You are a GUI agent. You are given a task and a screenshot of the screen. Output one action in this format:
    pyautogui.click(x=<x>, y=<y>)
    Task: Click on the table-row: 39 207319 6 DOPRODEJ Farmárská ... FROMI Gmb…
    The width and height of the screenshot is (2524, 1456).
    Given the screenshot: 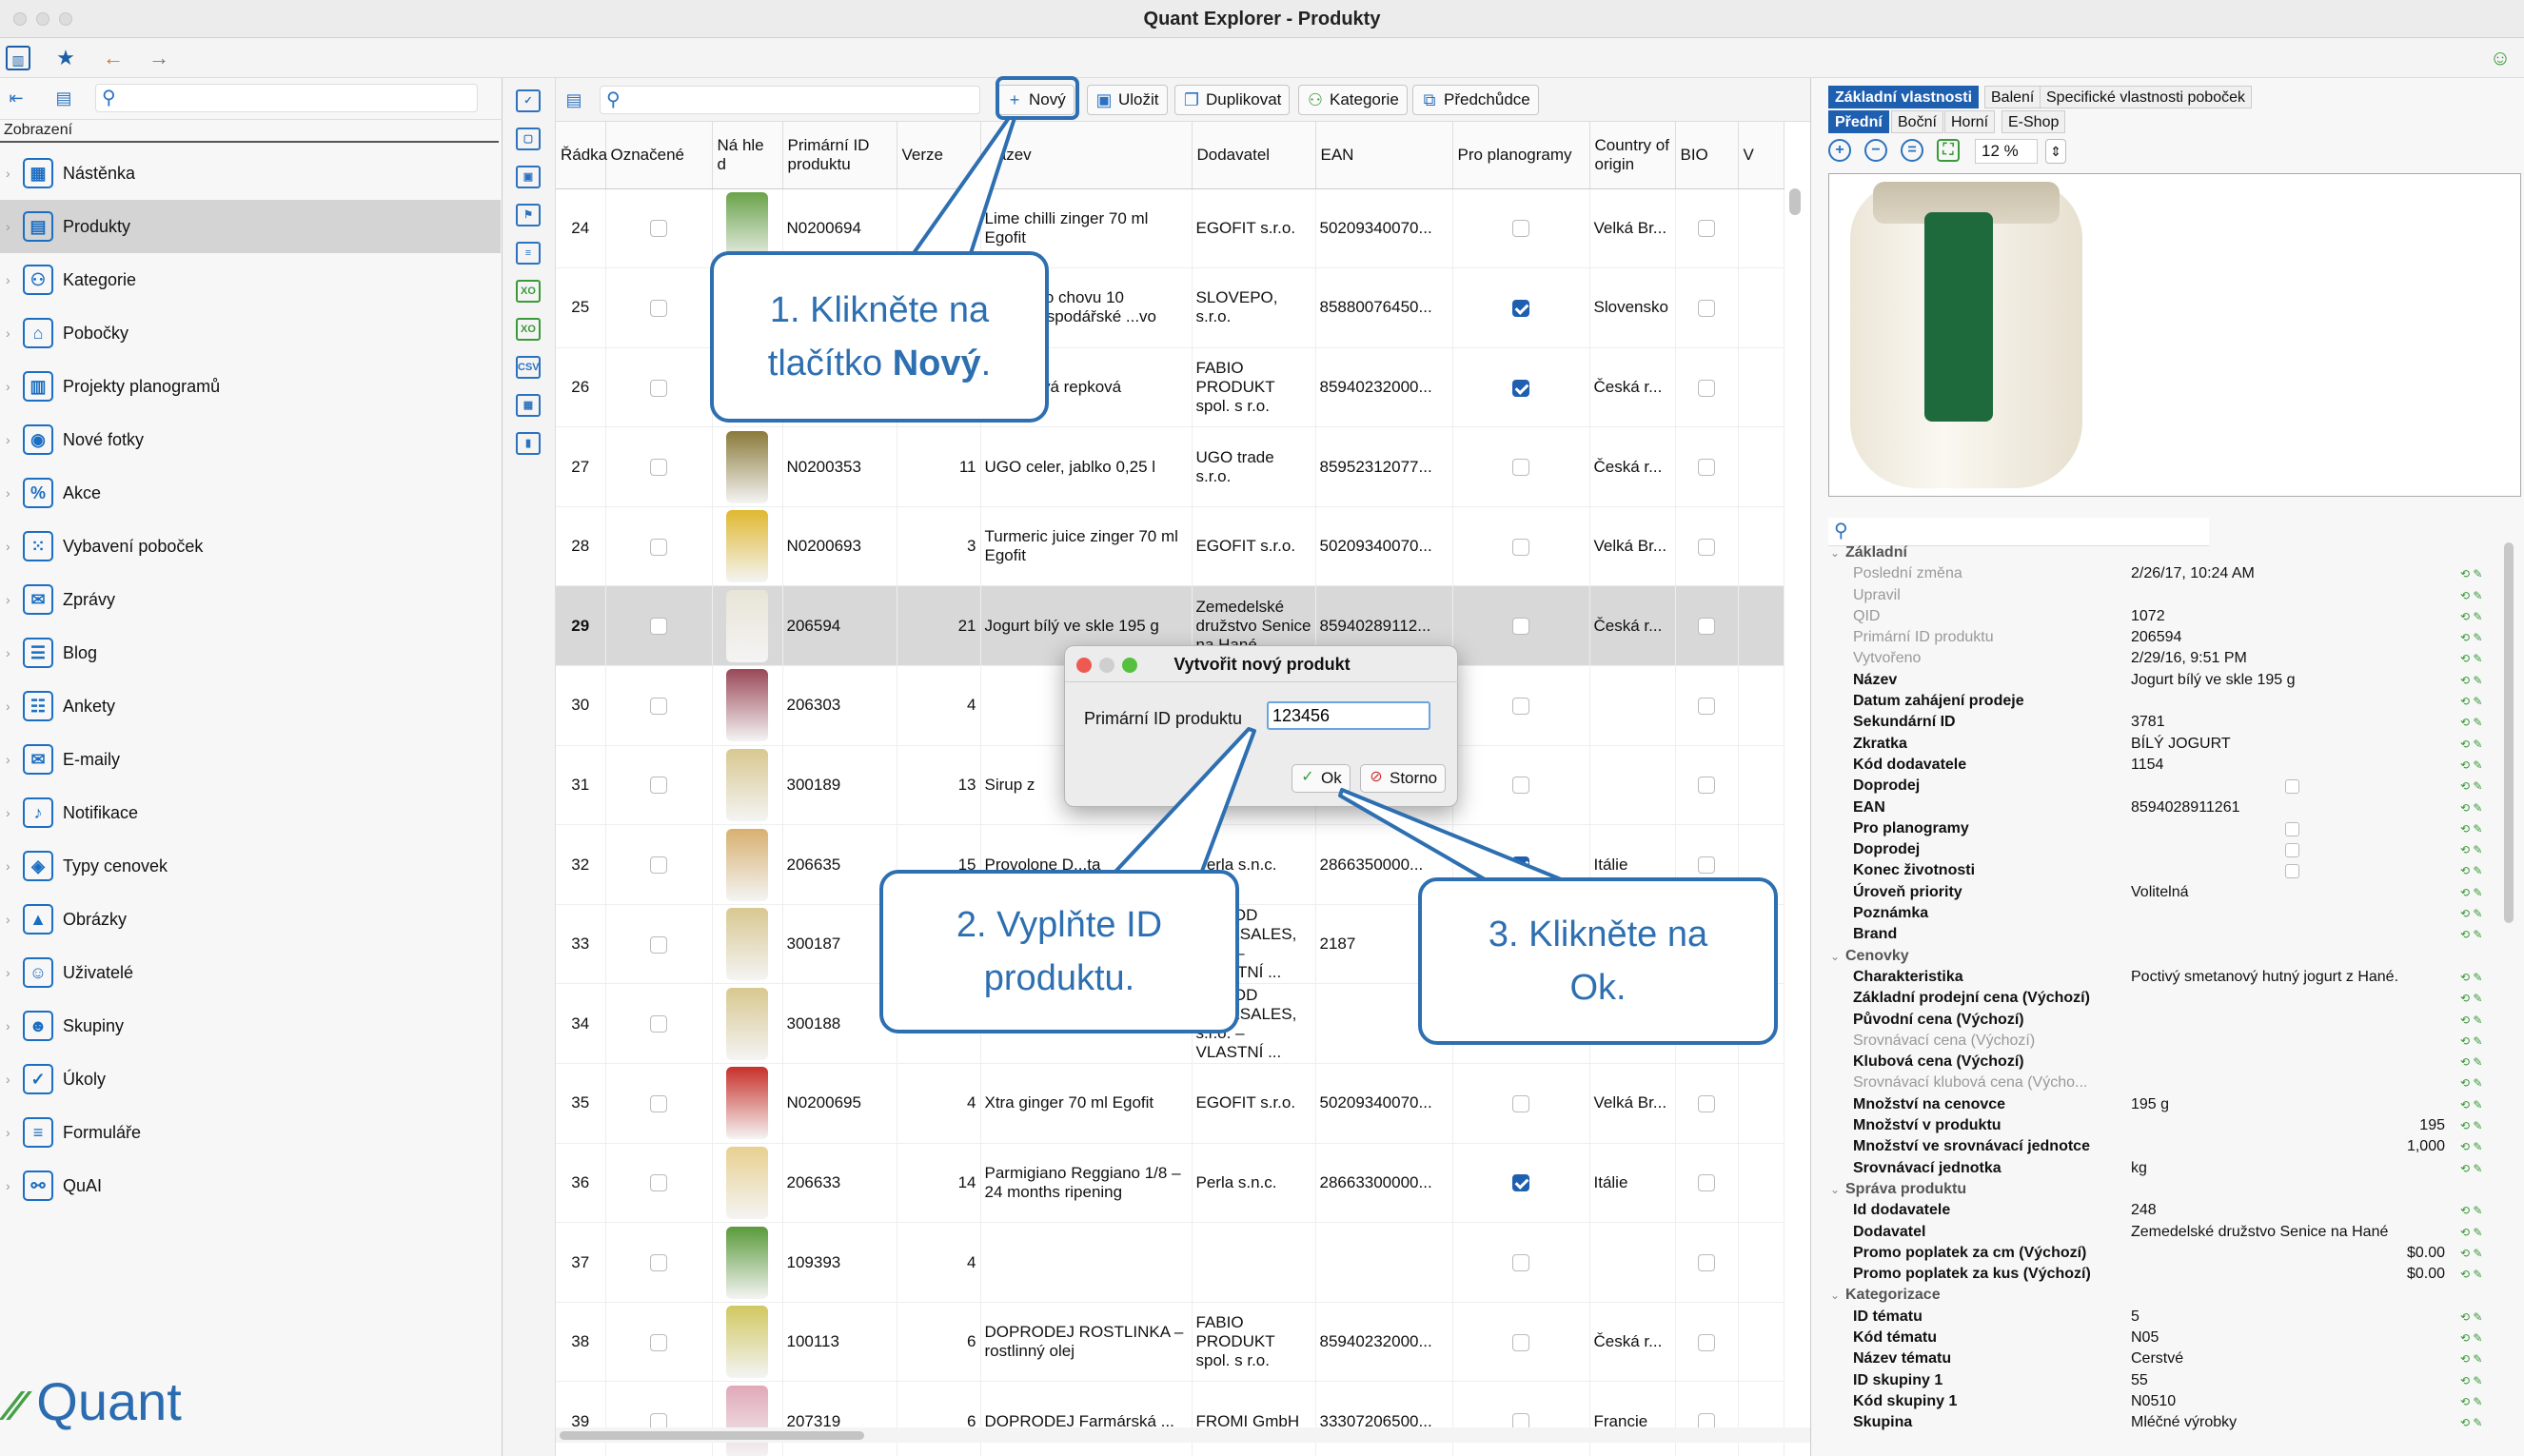 What is the action you would take?
    pyautogui.click(x=1170, y=1418)
    